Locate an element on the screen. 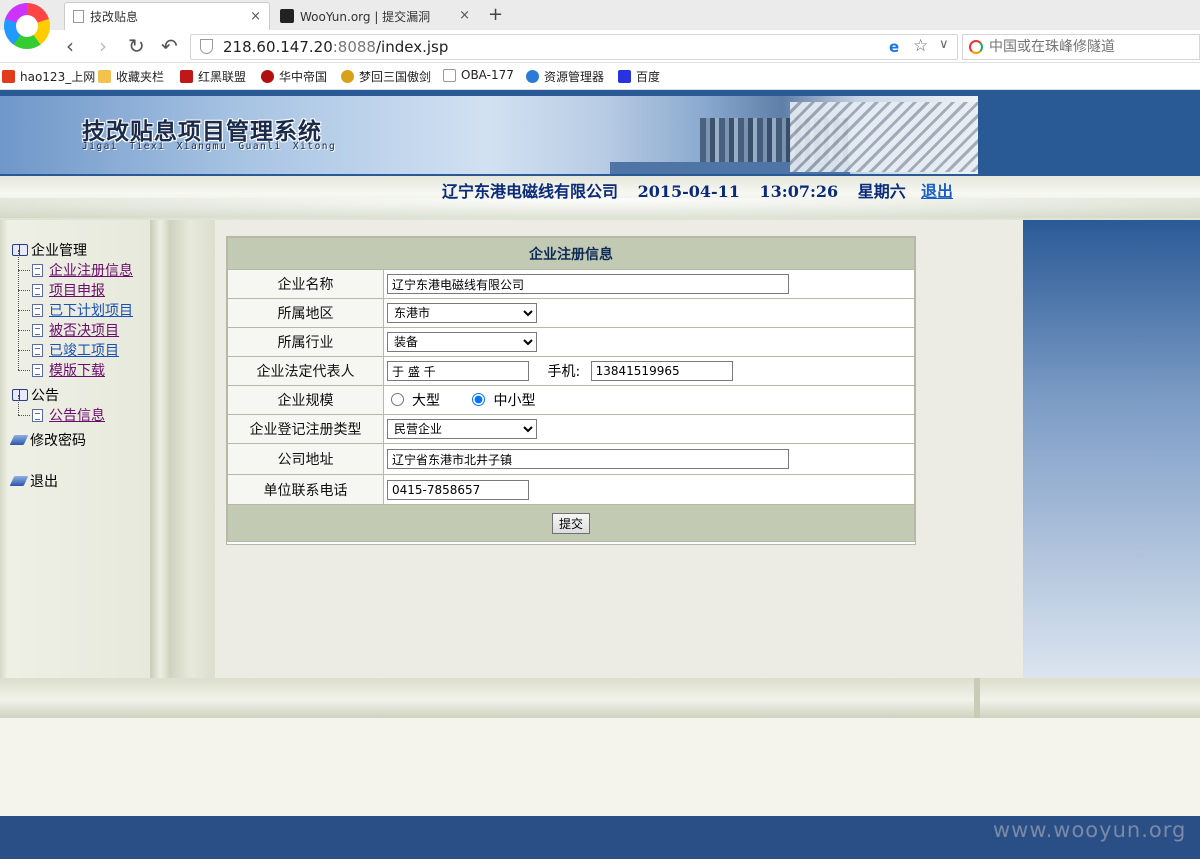 This screenshot has width=1200, height=859. current-date: 2015-04-11 is located at coordinates (688, 191).